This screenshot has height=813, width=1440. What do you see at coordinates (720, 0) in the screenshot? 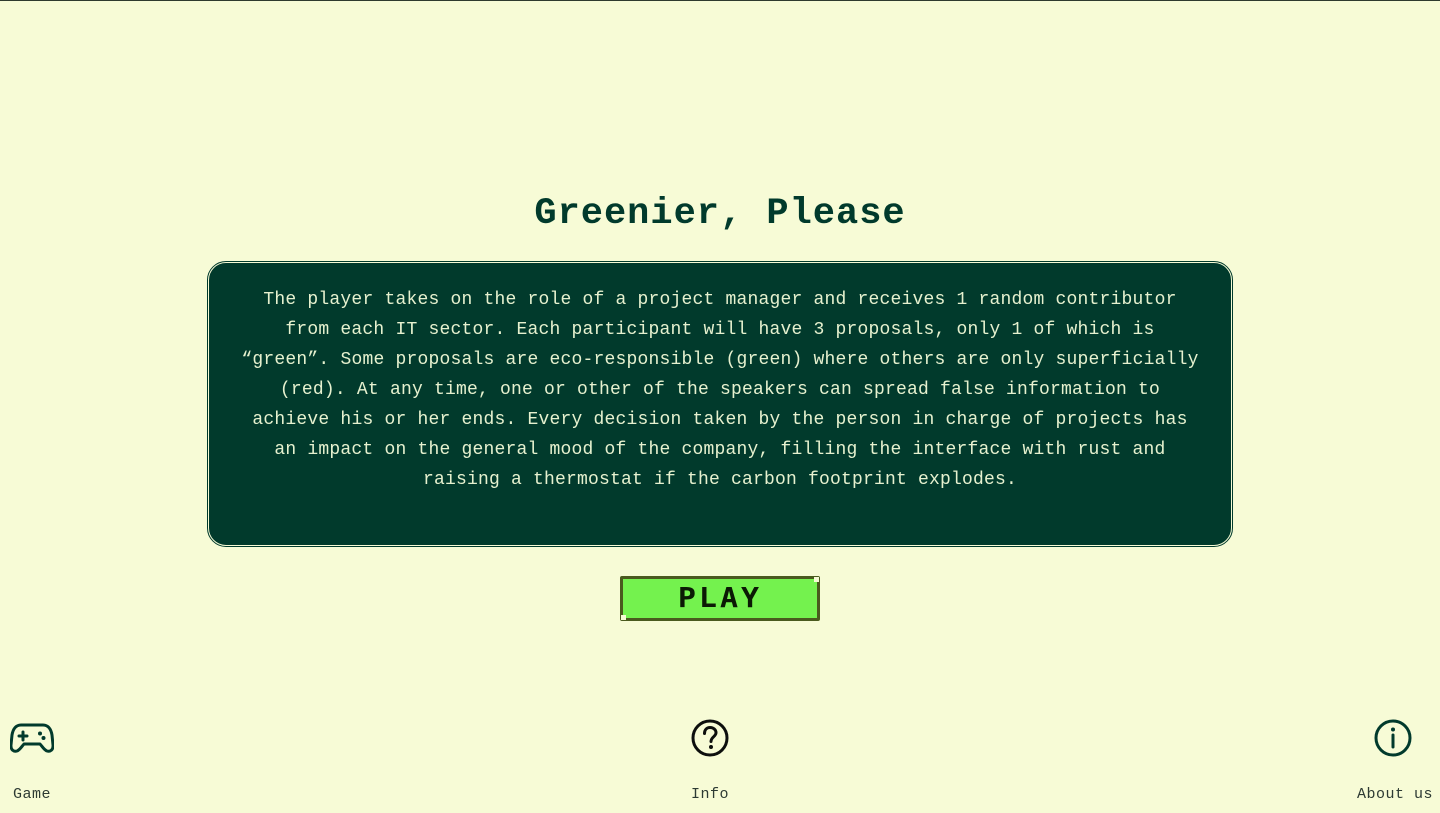
I see `top-divider` at bounding box center [720, 0].